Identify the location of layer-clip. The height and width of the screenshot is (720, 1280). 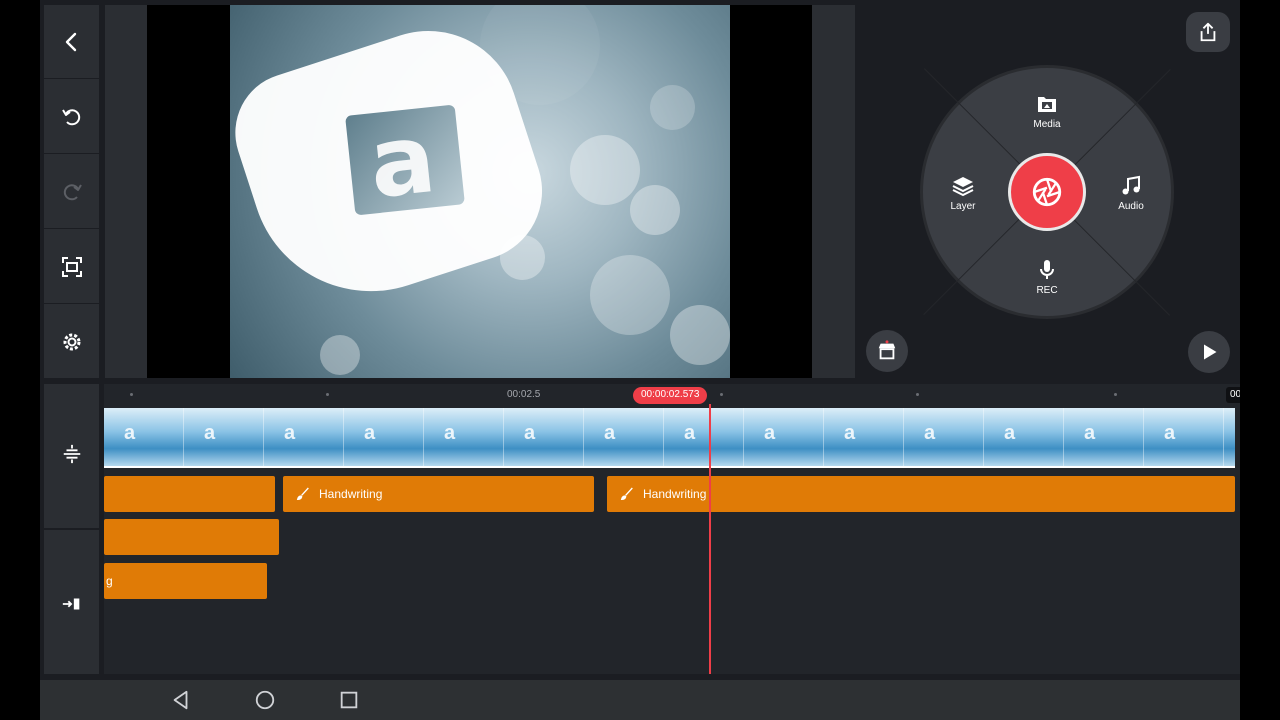
(189, 494).